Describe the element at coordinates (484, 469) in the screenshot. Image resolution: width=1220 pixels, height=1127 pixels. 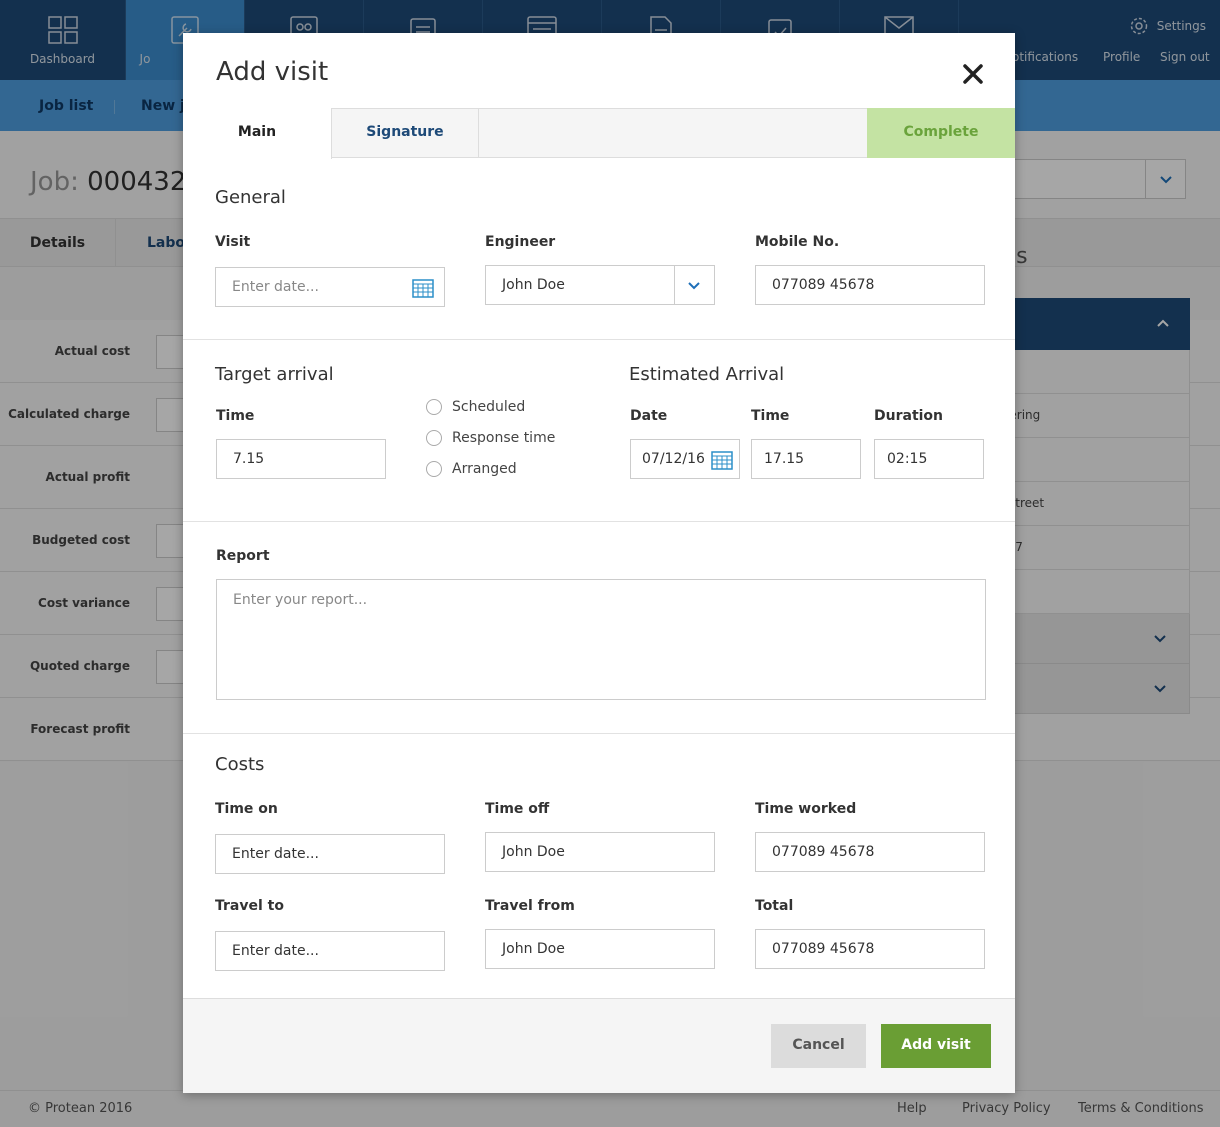
I see `radio-label: Arranged` at that location.